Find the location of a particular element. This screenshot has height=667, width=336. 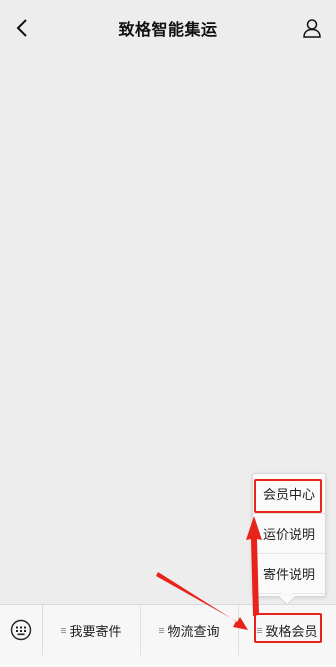

keyboard-toggle-button is located at coordinates (21, 630).